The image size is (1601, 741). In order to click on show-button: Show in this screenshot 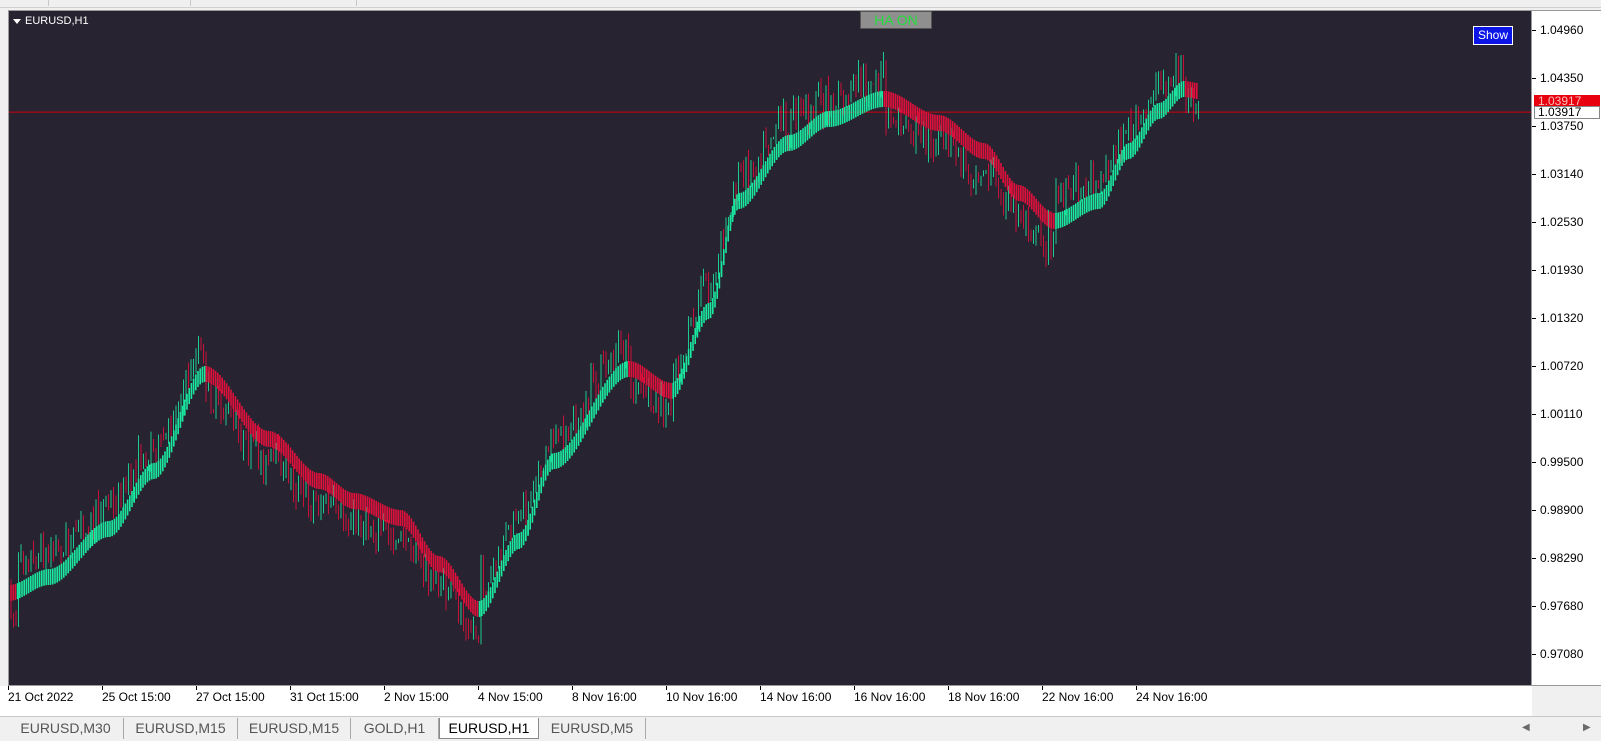, I will do `click(1493, 35)`.